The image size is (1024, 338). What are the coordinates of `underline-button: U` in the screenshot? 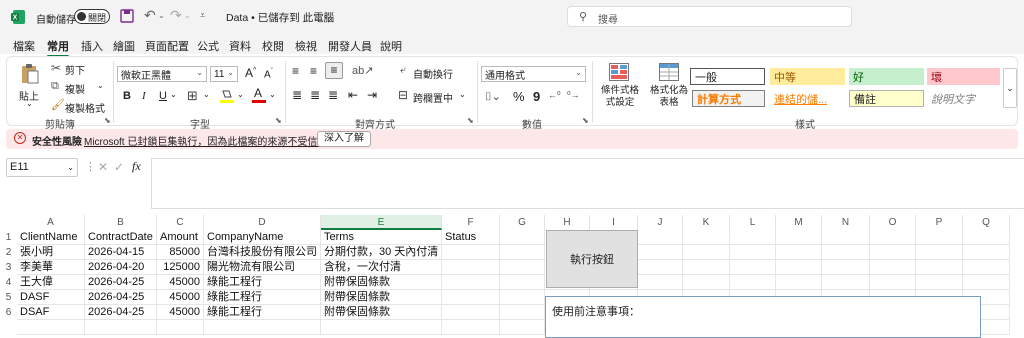 It's located at (163, 96).